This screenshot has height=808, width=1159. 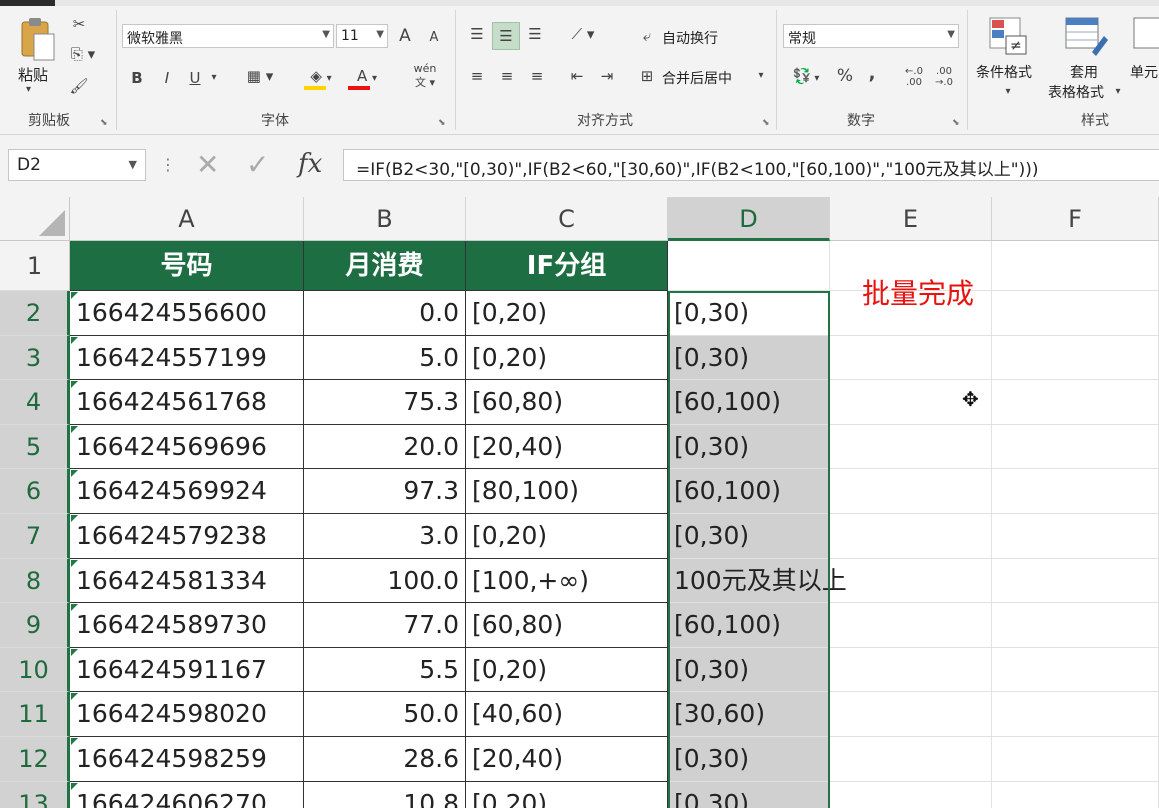 What do you see at coordinates (535, 34) in the screenshot?
I see `align-bottom-icon: ☰` at bounding box center [535, 34].